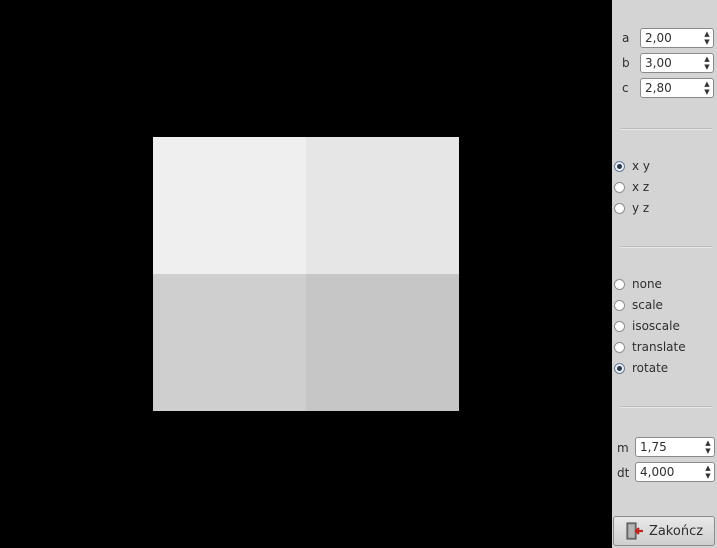 This screenshot has height=548, width=717. I want to click on transform-option-label: translate, so click(659, 347).